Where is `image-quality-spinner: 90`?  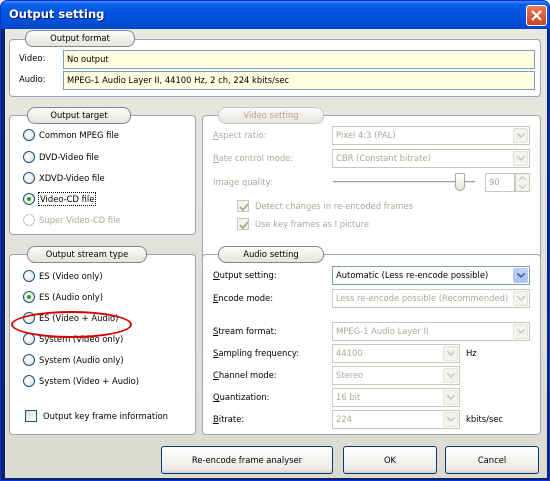 image-quality-spinner: 90 is located at coordinates (500, 182).